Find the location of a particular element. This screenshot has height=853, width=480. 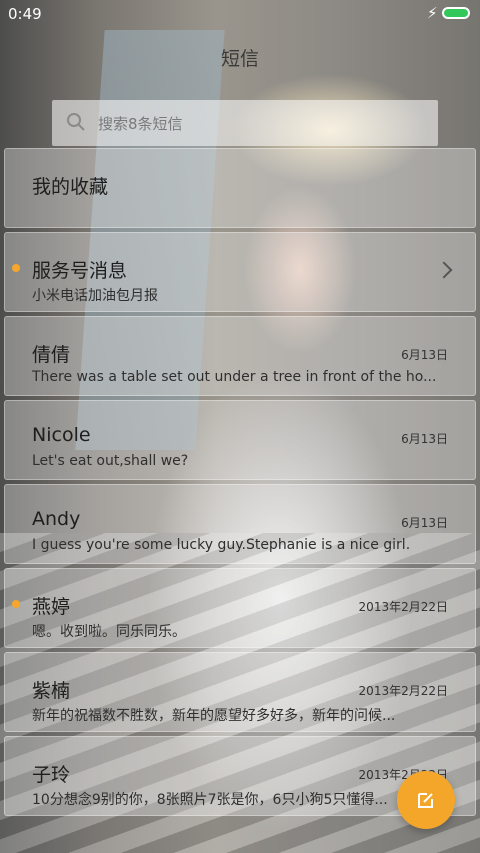

contact-name: 紫楠 is located at coordinates (51, 691).